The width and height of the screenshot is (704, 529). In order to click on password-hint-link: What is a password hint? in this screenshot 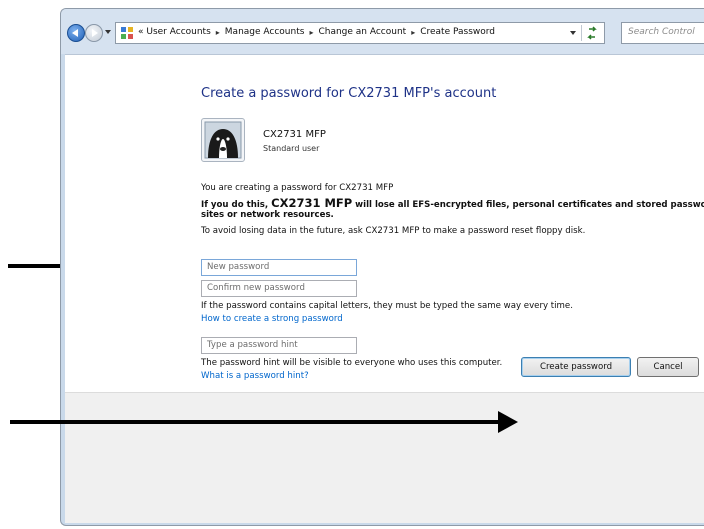, I will do `click(255, 376)`.